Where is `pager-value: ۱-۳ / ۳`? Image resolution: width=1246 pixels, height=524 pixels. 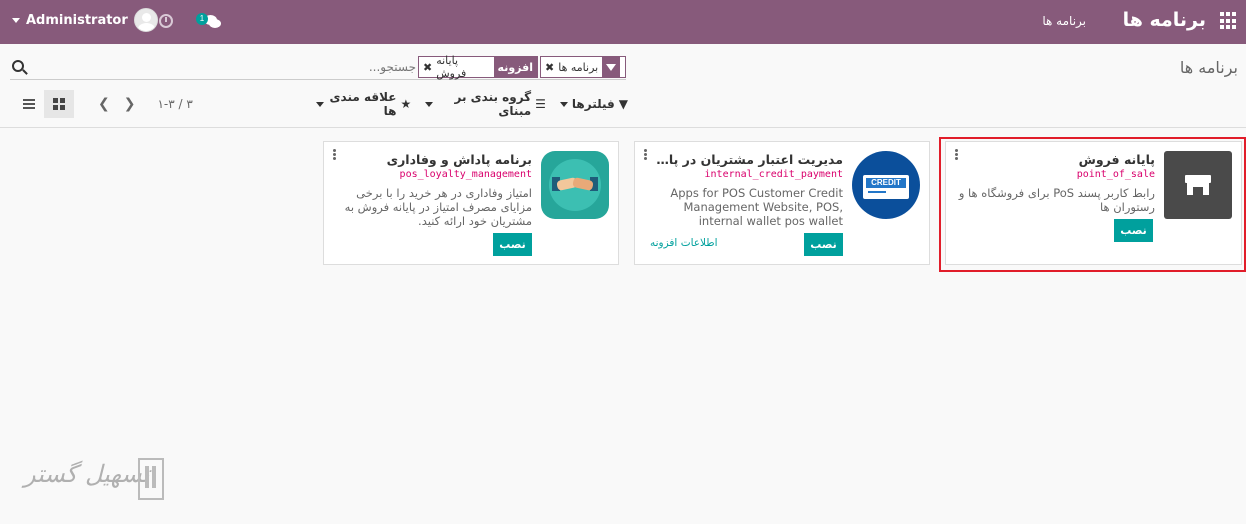
pager-value: ۱-۳ / ۳ is located at coordinates (174, 104).